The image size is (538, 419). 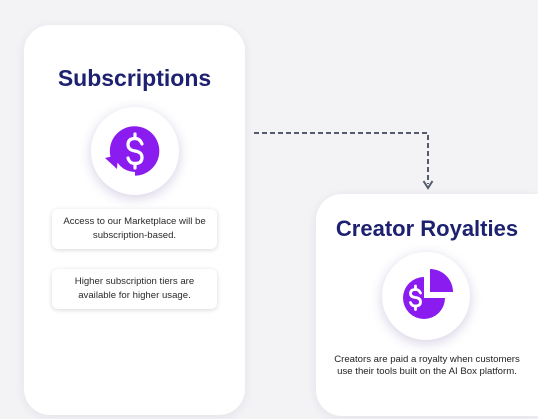 I want to click on creator-royalties-title: Creator Royalties, so click(x=427, y=228).